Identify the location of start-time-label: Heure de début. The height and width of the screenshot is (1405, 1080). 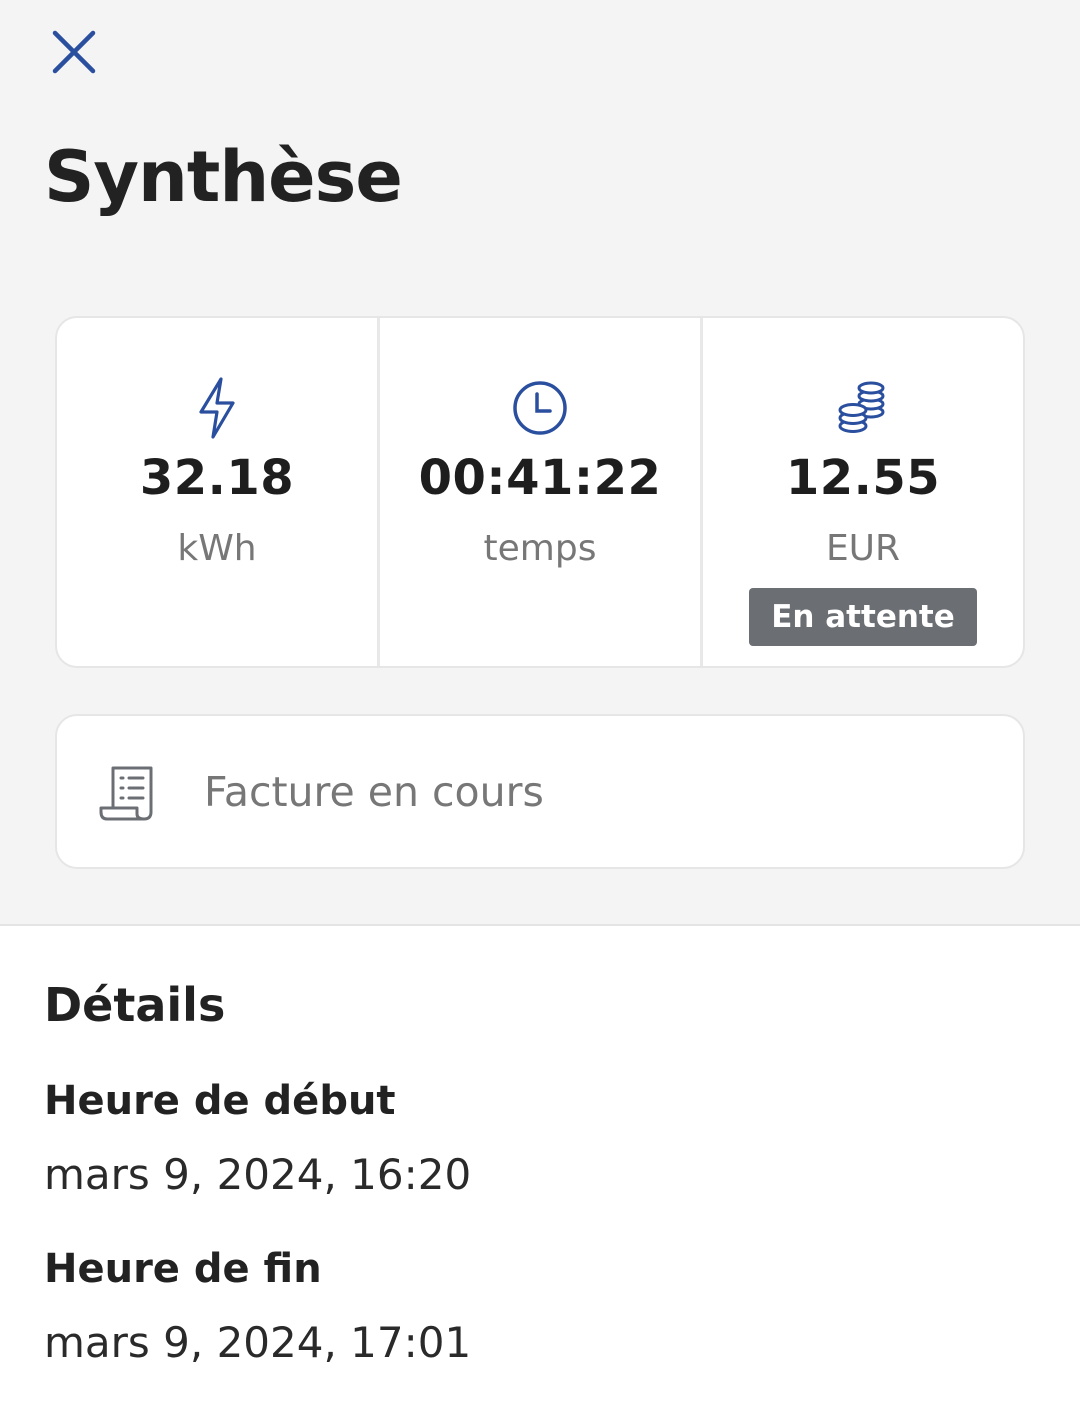
(220, 1101).